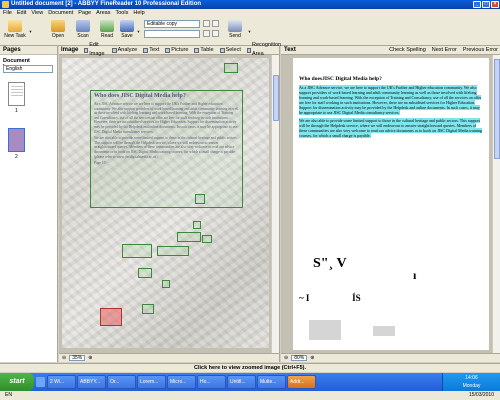 This screenshot has width=500, height=400. I want to click on image-scroll-thumb, so click(276, 98).